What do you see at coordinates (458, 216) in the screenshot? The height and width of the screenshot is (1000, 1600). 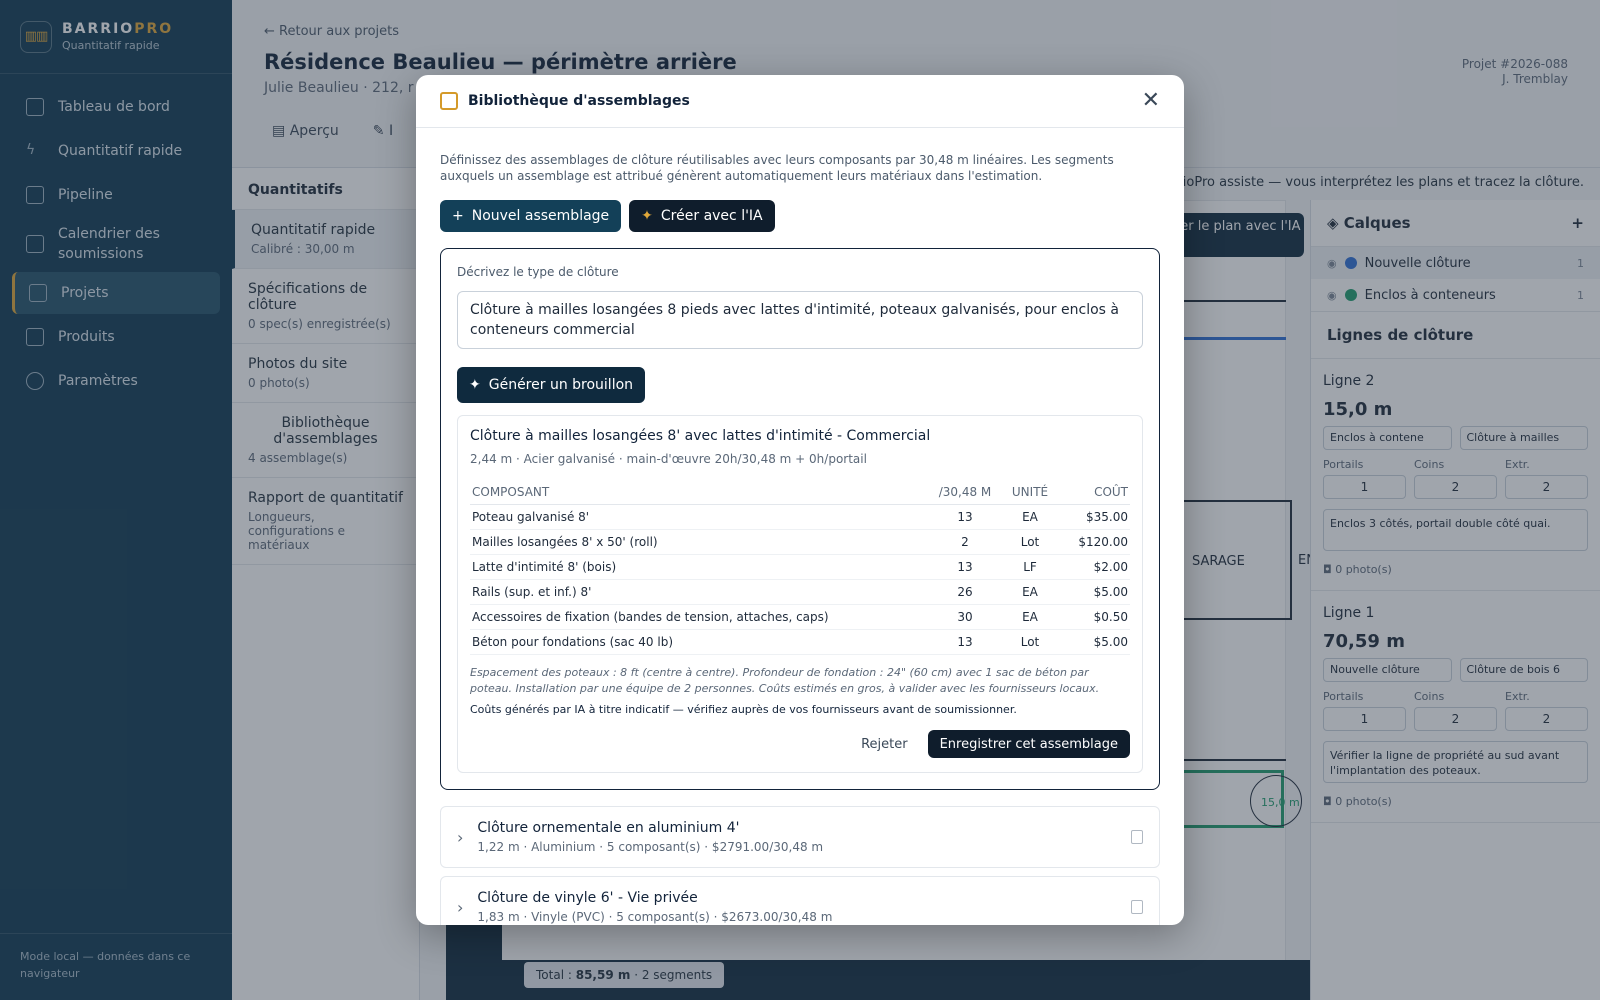 I see `plus-icon: +` at bounding box center [458, 216].